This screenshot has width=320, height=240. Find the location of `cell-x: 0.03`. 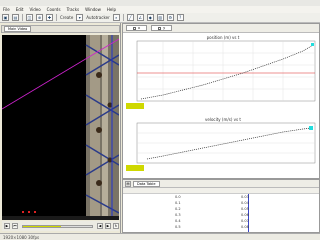

cell-x: 0.03 is located at coordinates (245, 197).